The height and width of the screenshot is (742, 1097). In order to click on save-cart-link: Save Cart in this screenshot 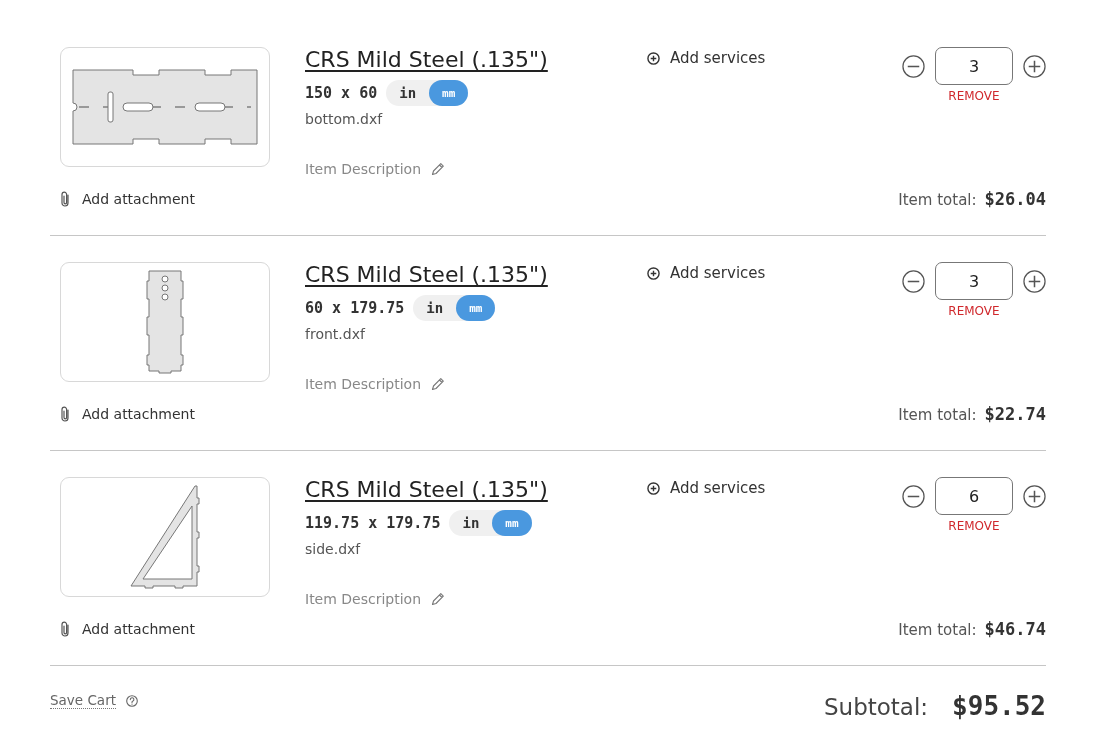, I will do `click(83, 700)`.